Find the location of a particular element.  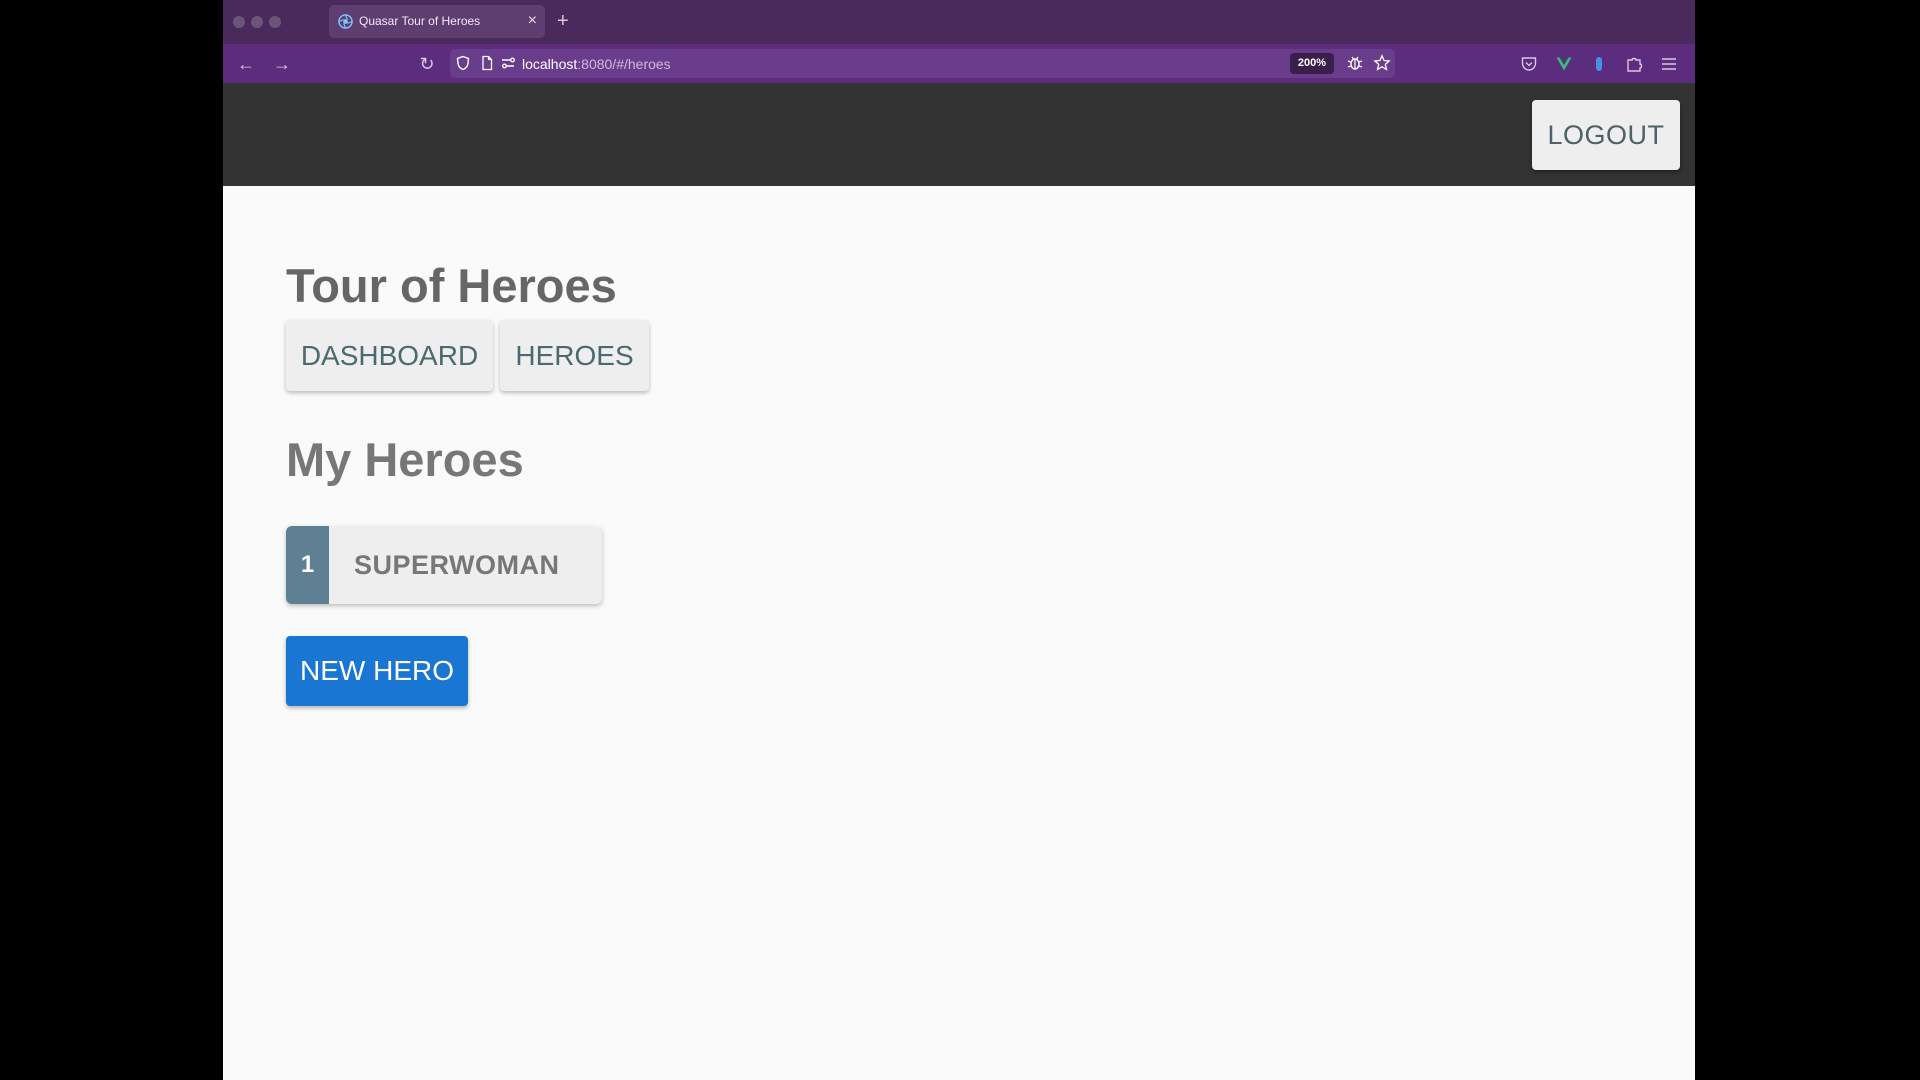

browser-tab-active: Quasar Tour of Heroes × is located at coordinates (437, 21).